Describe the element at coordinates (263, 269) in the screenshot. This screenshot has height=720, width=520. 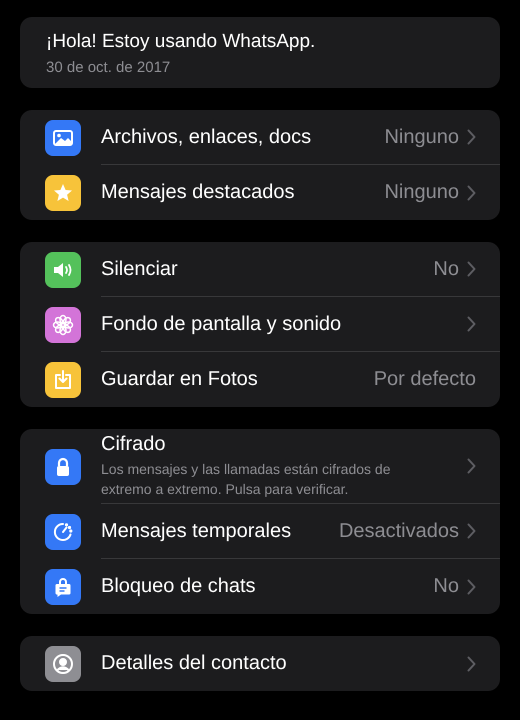
I see `row-title: Silenciar` at that location.